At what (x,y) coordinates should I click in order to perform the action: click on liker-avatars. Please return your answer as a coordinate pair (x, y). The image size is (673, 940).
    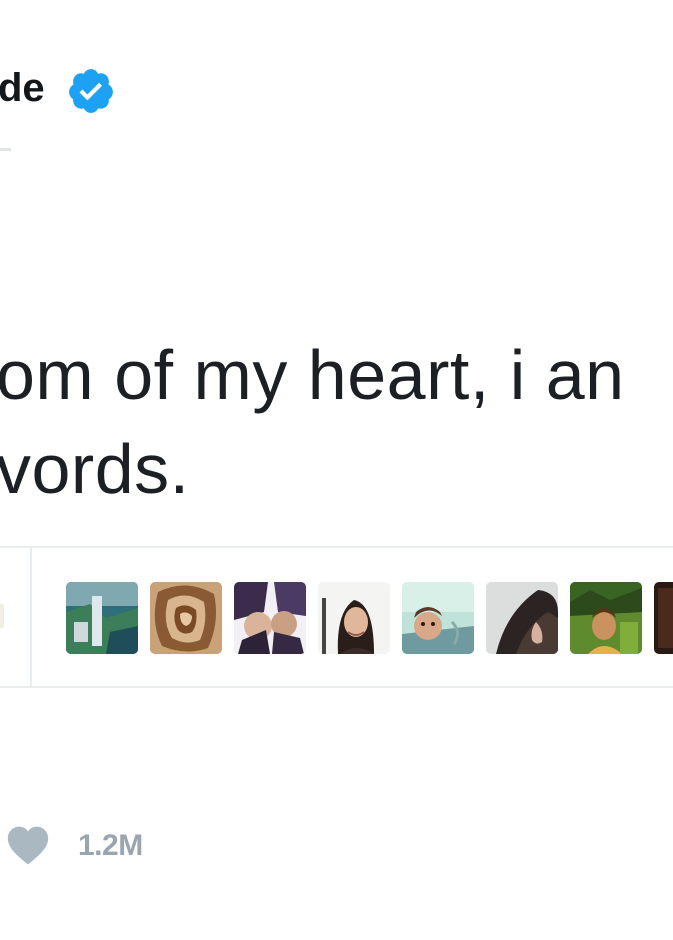
    Looking at the image, I should click on (369, 618).